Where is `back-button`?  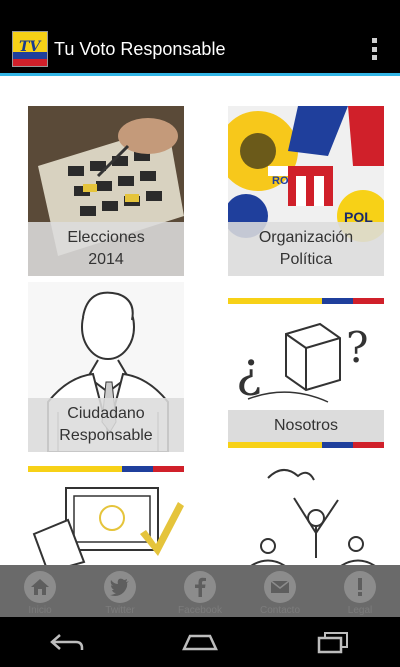 back-button is located at coordinates (67, 642).